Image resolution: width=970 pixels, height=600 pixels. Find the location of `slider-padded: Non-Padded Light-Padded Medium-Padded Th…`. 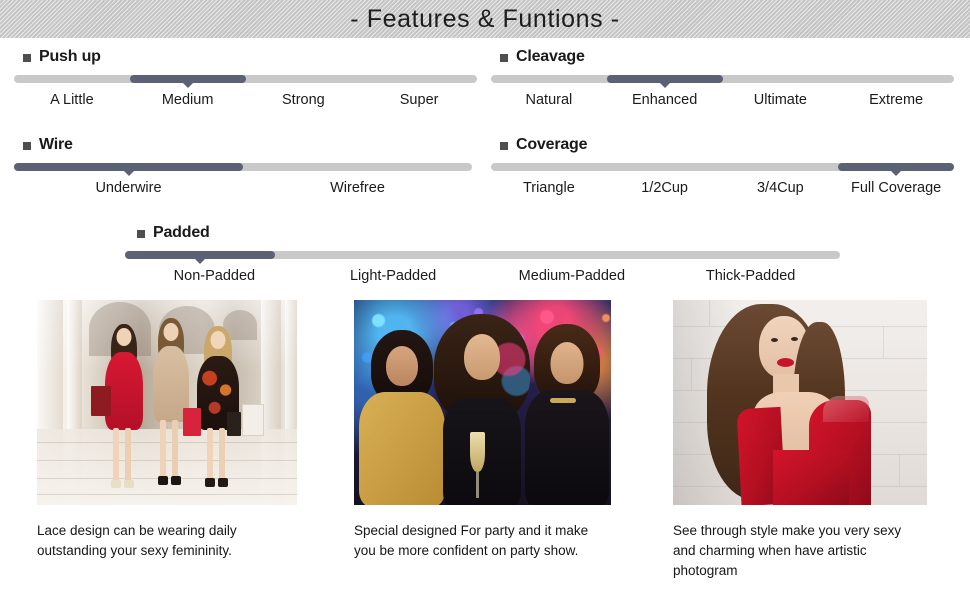

slider-padded: Non-Padded Light-Padded Medium-Padded Th… is located at coordinates (482, 267).